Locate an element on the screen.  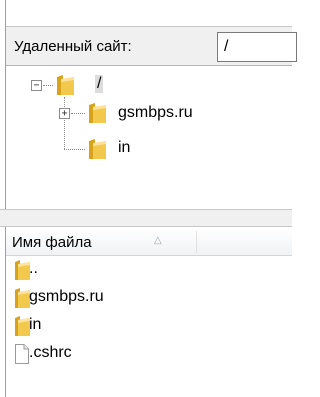
tree-item-in: in is located at coordinates (124, 148).